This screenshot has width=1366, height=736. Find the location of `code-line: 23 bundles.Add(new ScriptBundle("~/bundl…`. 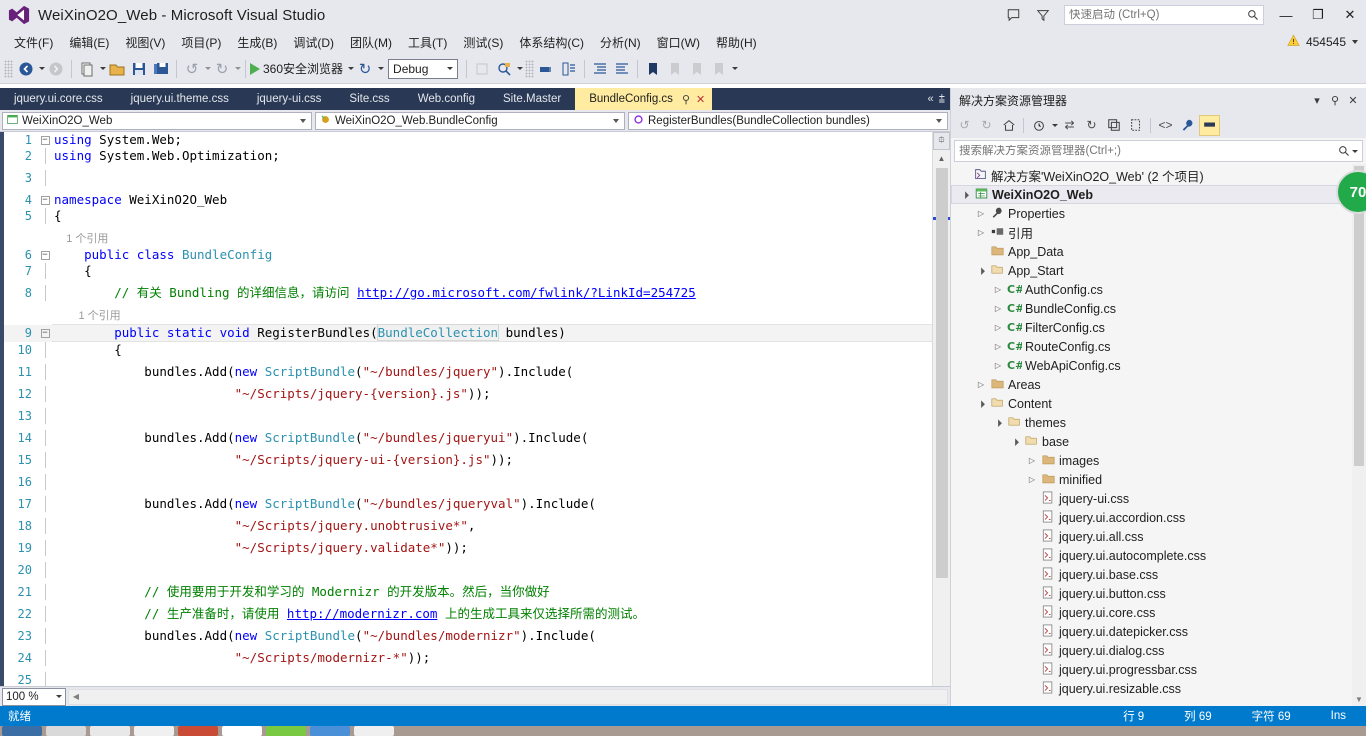

code-line: 23 bundles.Add(new ScriptBundle("~/bundl… is located at coordinates (468, 638).